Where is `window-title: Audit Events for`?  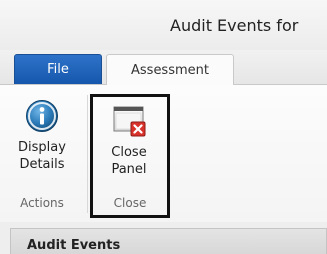 window-title: Audit Events for is located at coordinates (234, 25).